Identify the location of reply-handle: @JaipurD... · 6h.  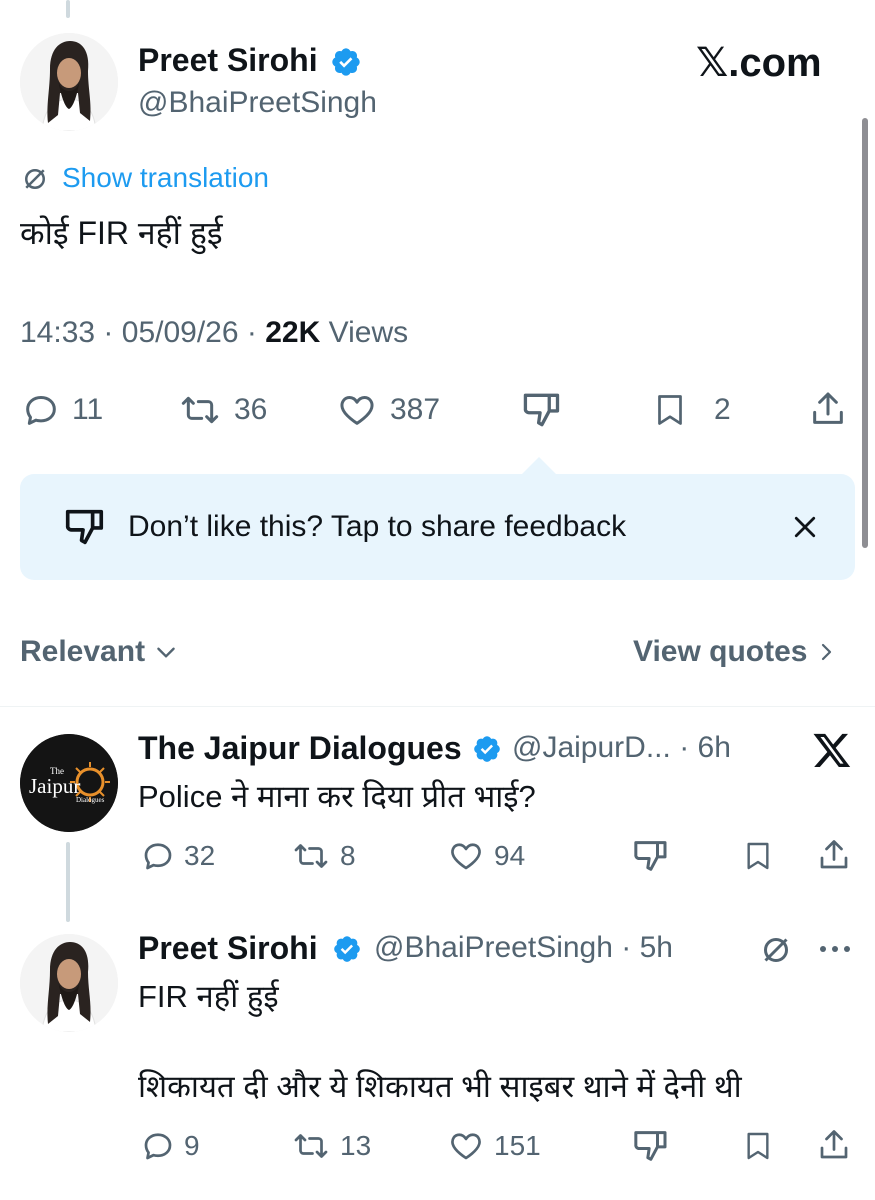
(621, 748).